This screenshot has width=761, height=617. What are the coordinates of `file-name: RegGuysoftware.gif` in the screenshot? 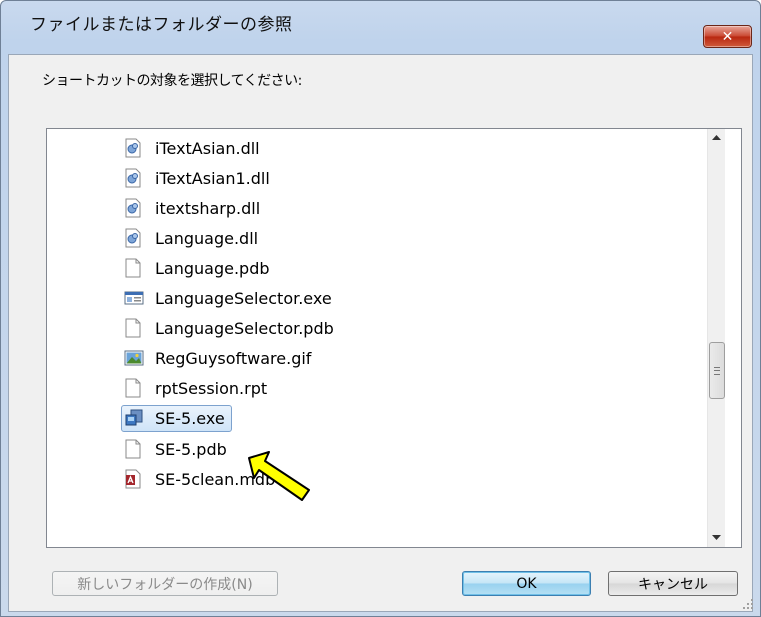 It's located at (233, 358).